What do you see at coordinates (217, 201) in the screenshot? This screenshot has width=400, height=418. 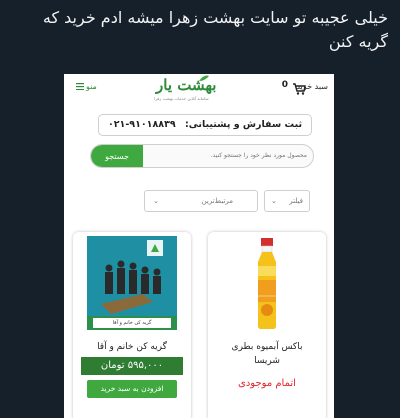 I see `sort-label: مرتبط‌ترین` at bounding box center [217, 201].